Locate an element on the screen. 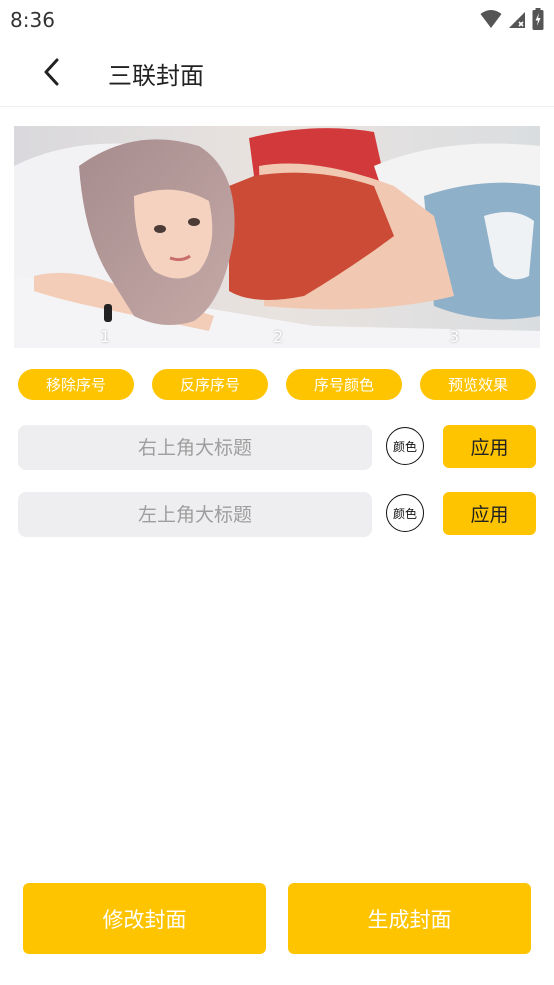 This screenshot has height=985, width=554. status-icons is located at coordinates (512, 19).